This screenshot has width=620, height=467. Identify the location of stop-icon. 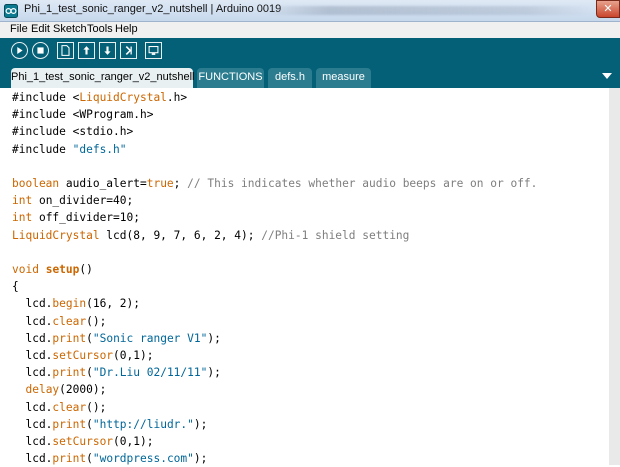
(40, 50).